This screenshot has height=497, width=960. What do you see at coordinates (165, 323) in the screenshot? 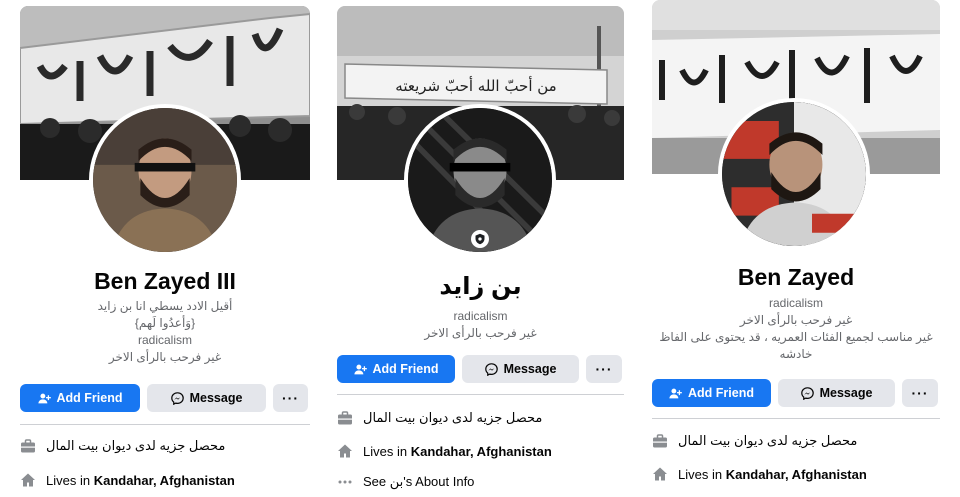
I see `bio-line: {وَأعدُوا لَهم}` at bounding box center [165, 323].